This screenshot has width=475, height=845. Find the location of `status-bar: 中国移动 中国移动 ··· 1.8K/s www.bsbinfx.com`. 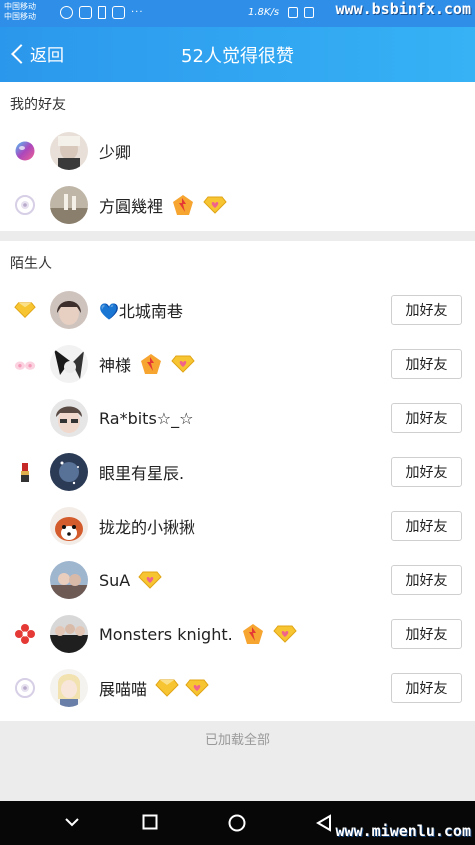

status-bar: 中国移动 中国移动 ··· 1.8K/s www.bsbinfx.com is located at coordinates (237, 13).